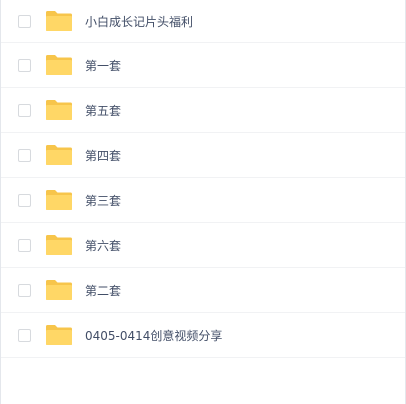 This screenshot has height=404, width=406. I want to click on file-row: 第二套, so click(203, 290).